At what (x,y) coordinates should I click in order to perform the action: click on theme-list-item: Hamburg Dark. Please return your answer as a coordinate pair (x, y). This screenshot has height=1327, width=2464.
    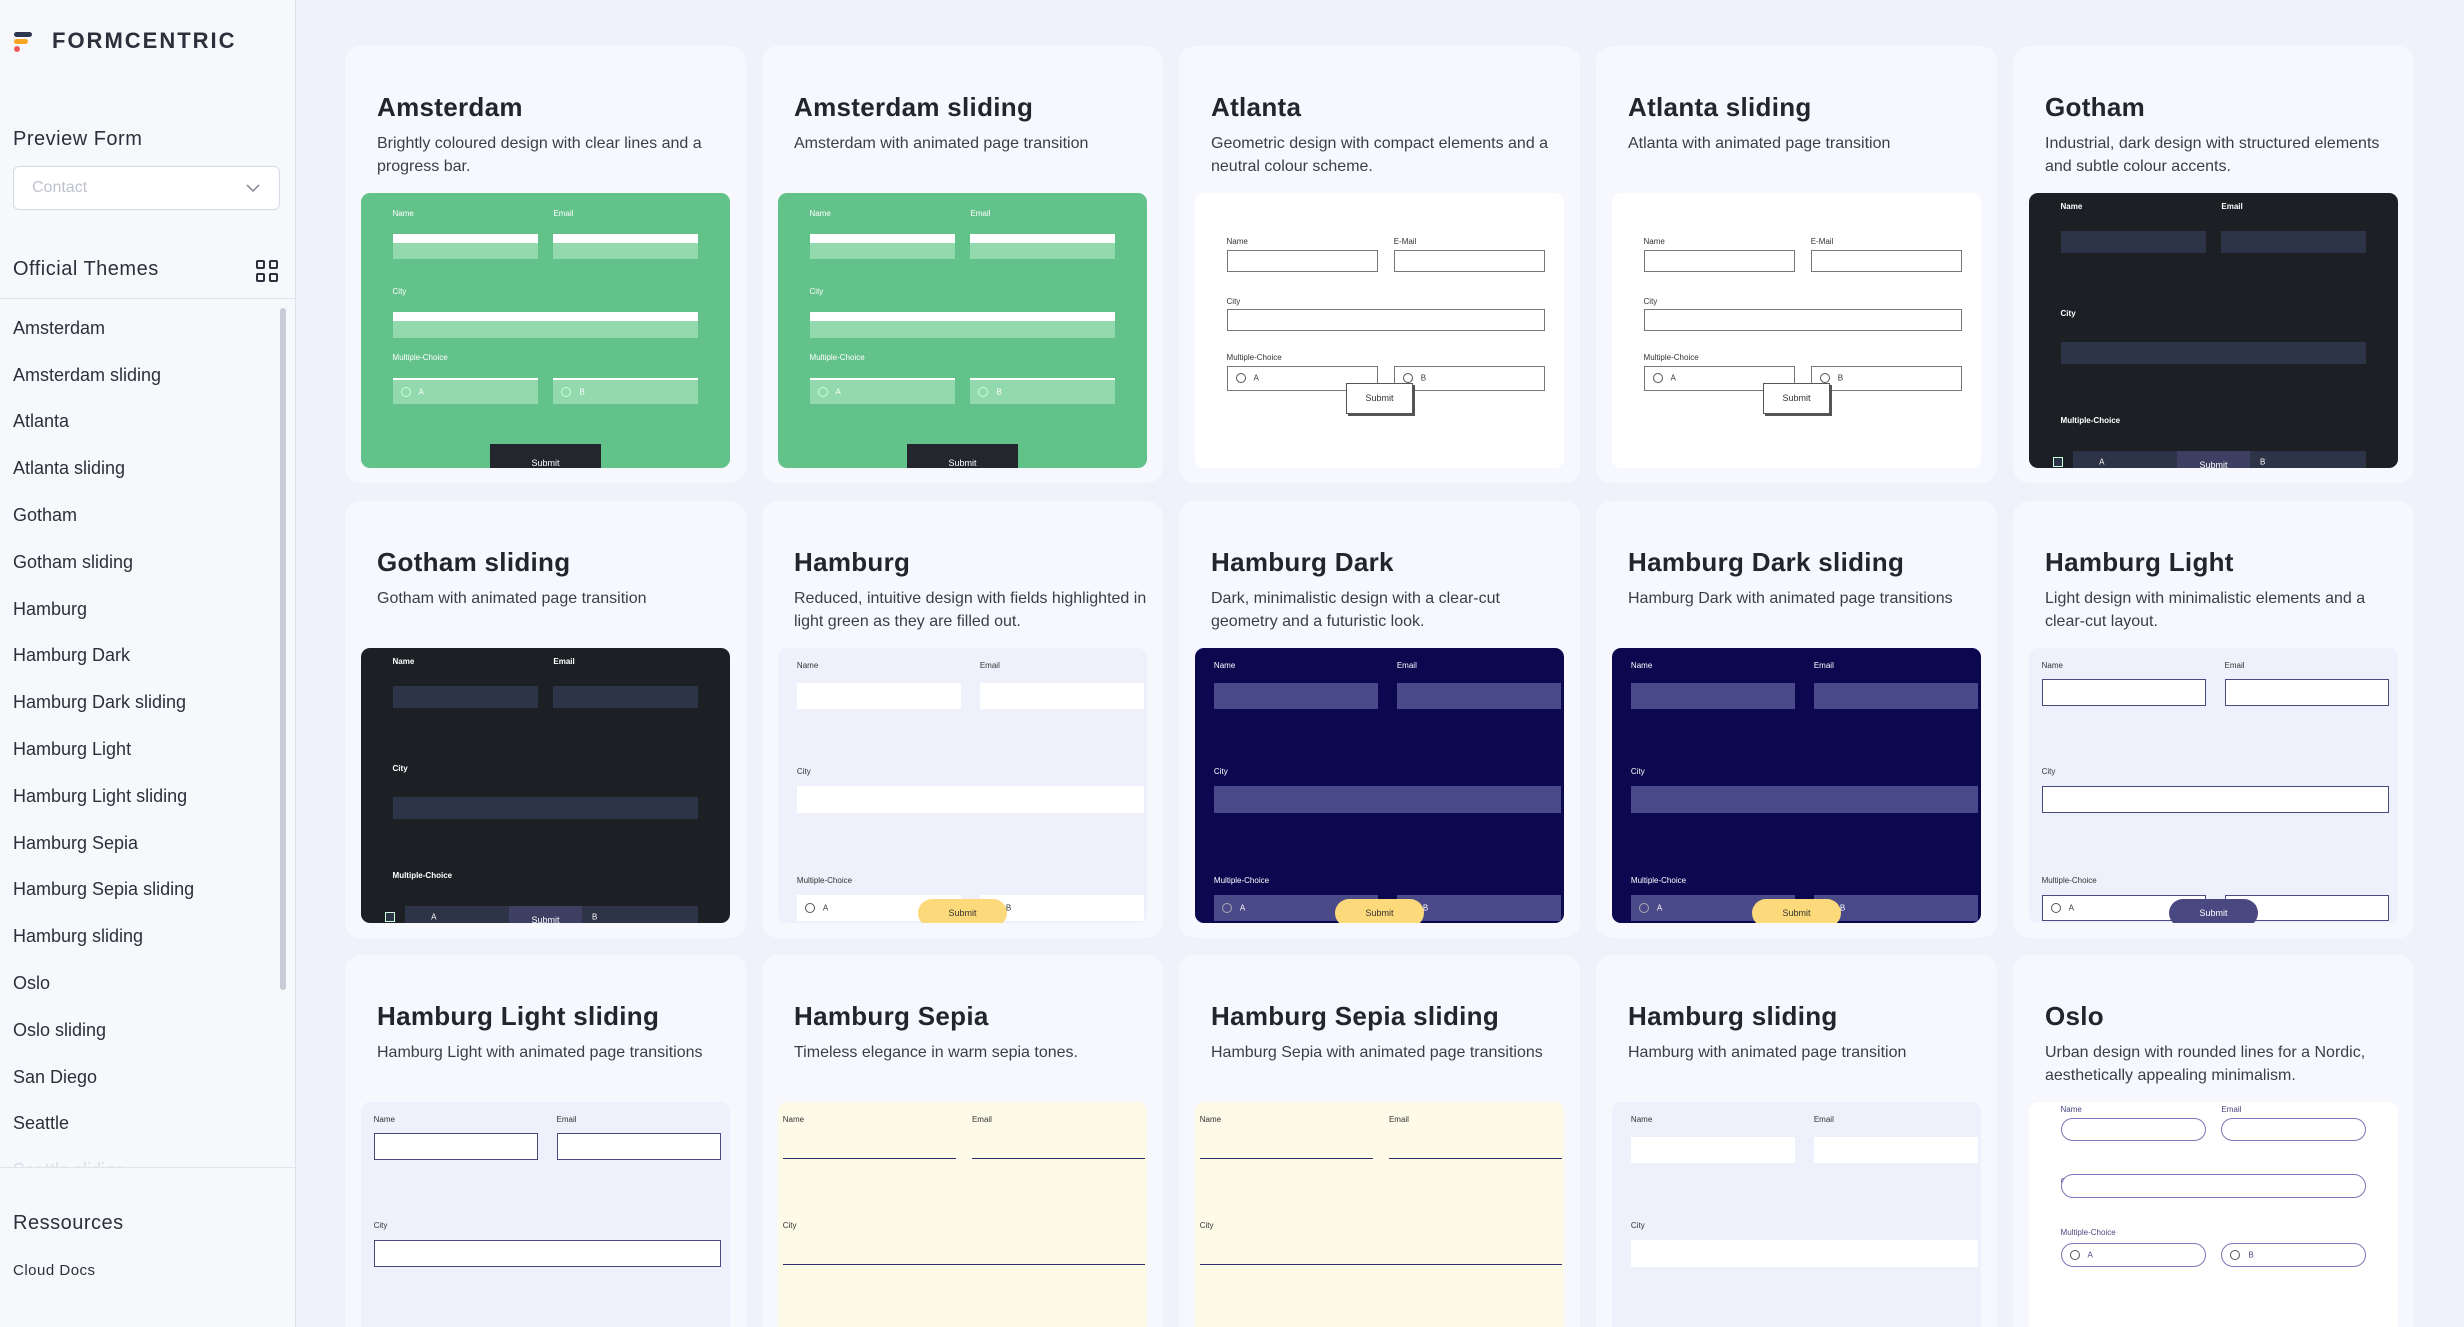
    Looking at the image, I should click on (140, 656).